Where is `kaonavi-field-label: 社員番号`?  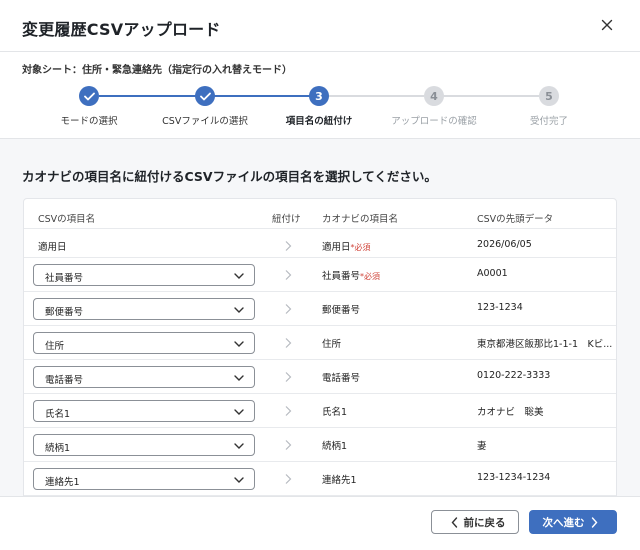
kaonavi-field-label: 社員番号 is located at coordinates (341, 276).